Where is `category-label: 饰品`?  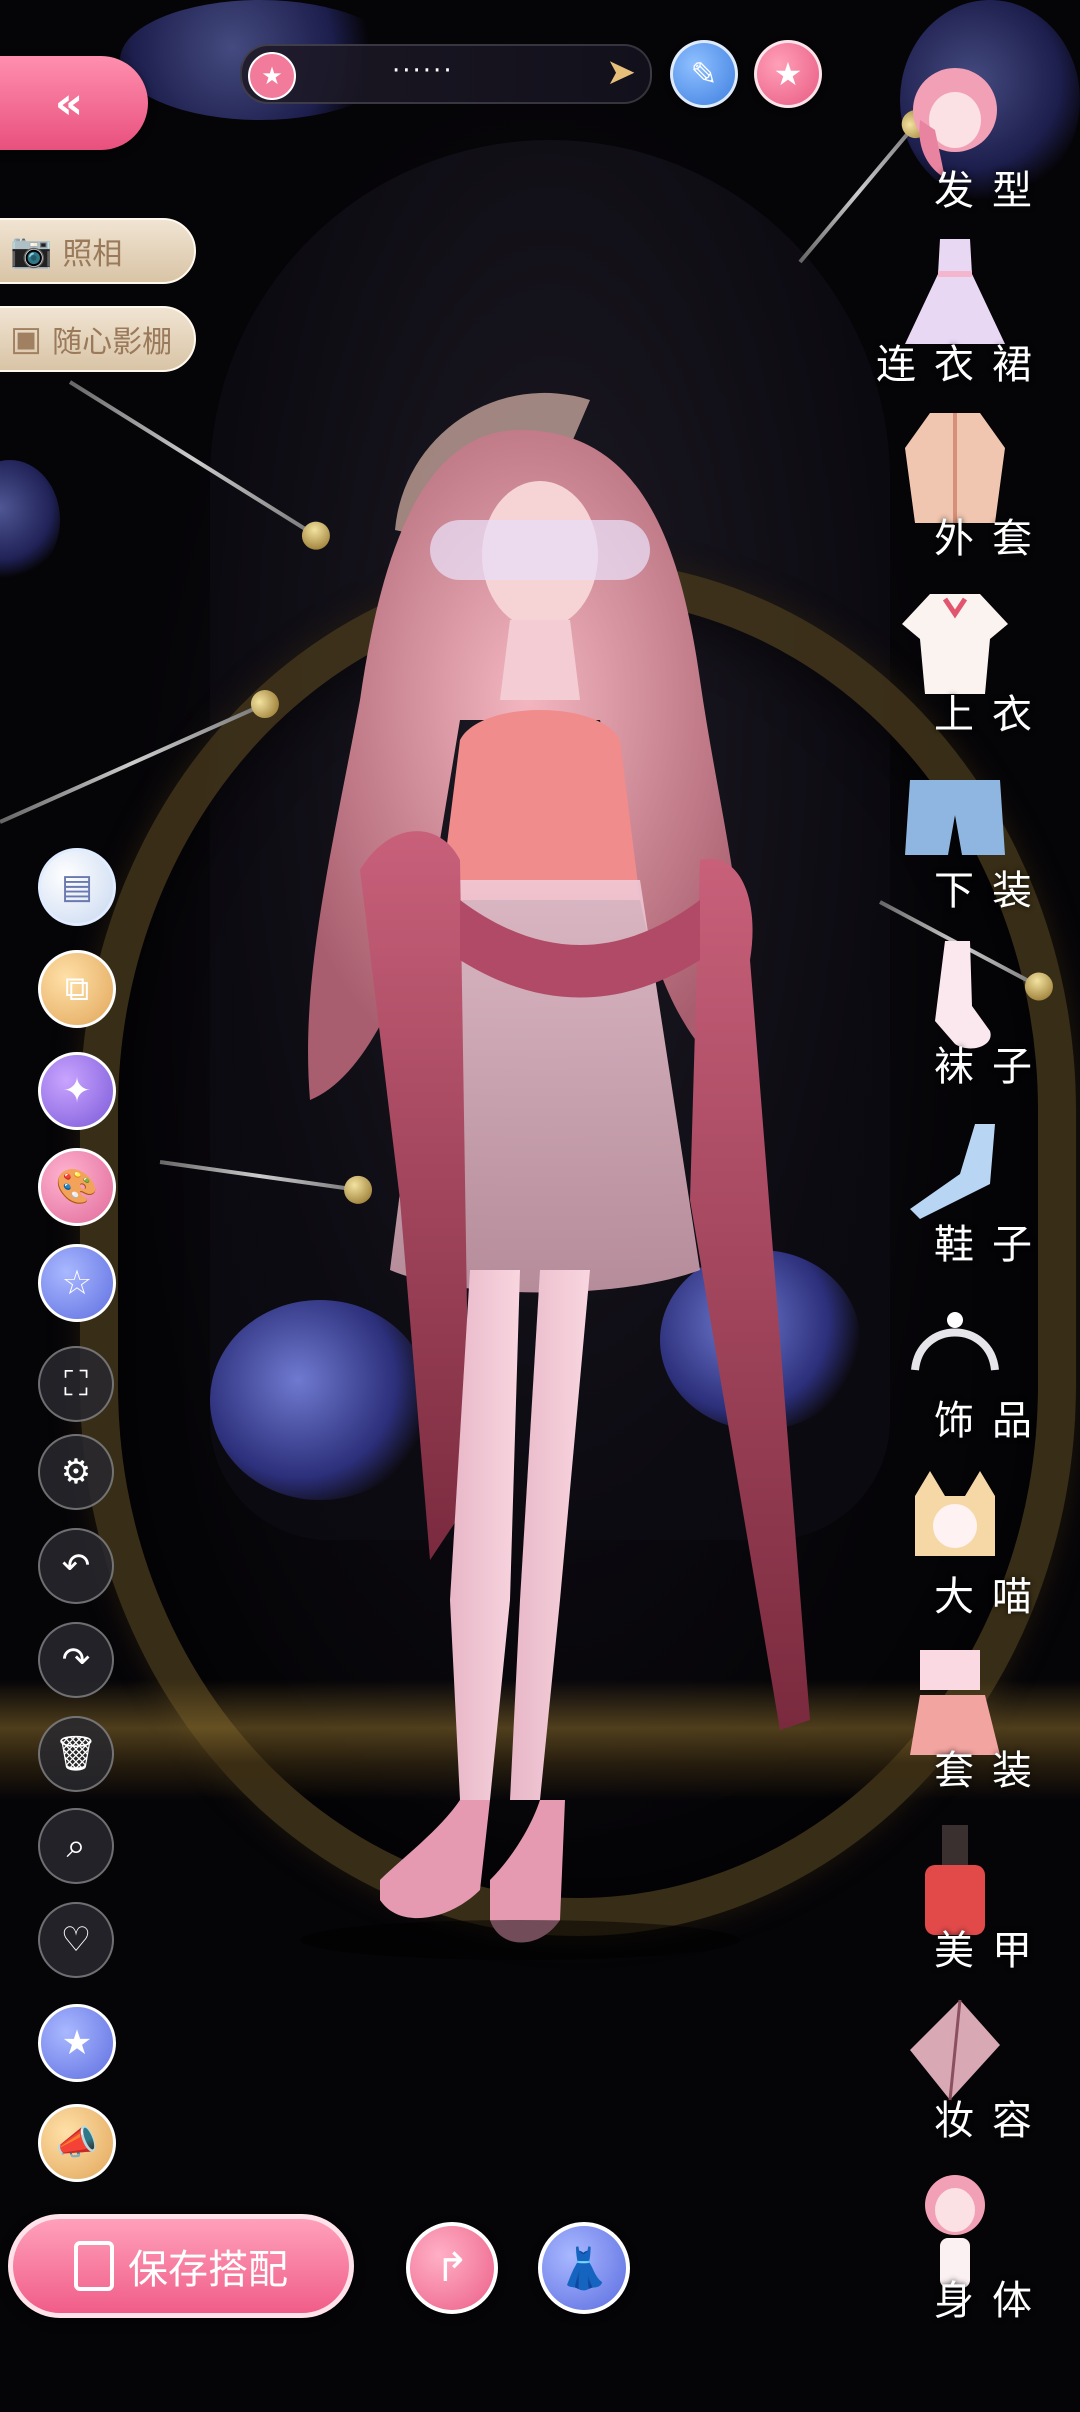 category-label: 饰品 is located at coordinates (992, 1421).